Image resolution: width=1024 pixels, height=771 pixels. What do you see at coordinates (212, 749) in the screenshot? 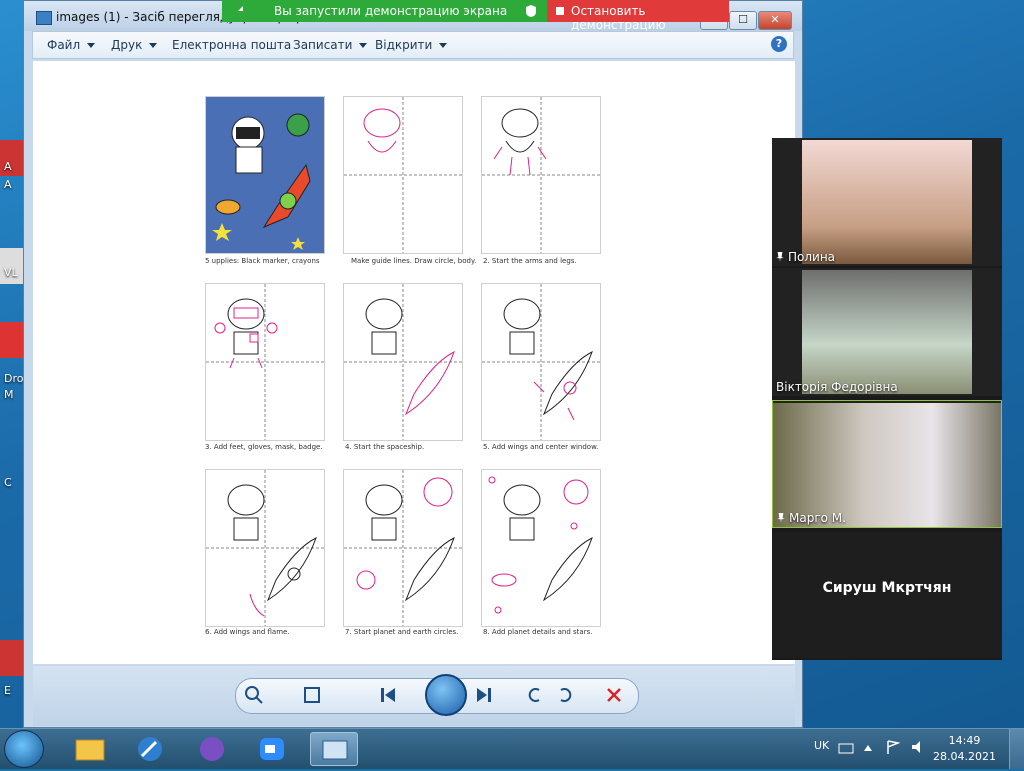
I see `viber-icon` at bounding box center [212, 749].